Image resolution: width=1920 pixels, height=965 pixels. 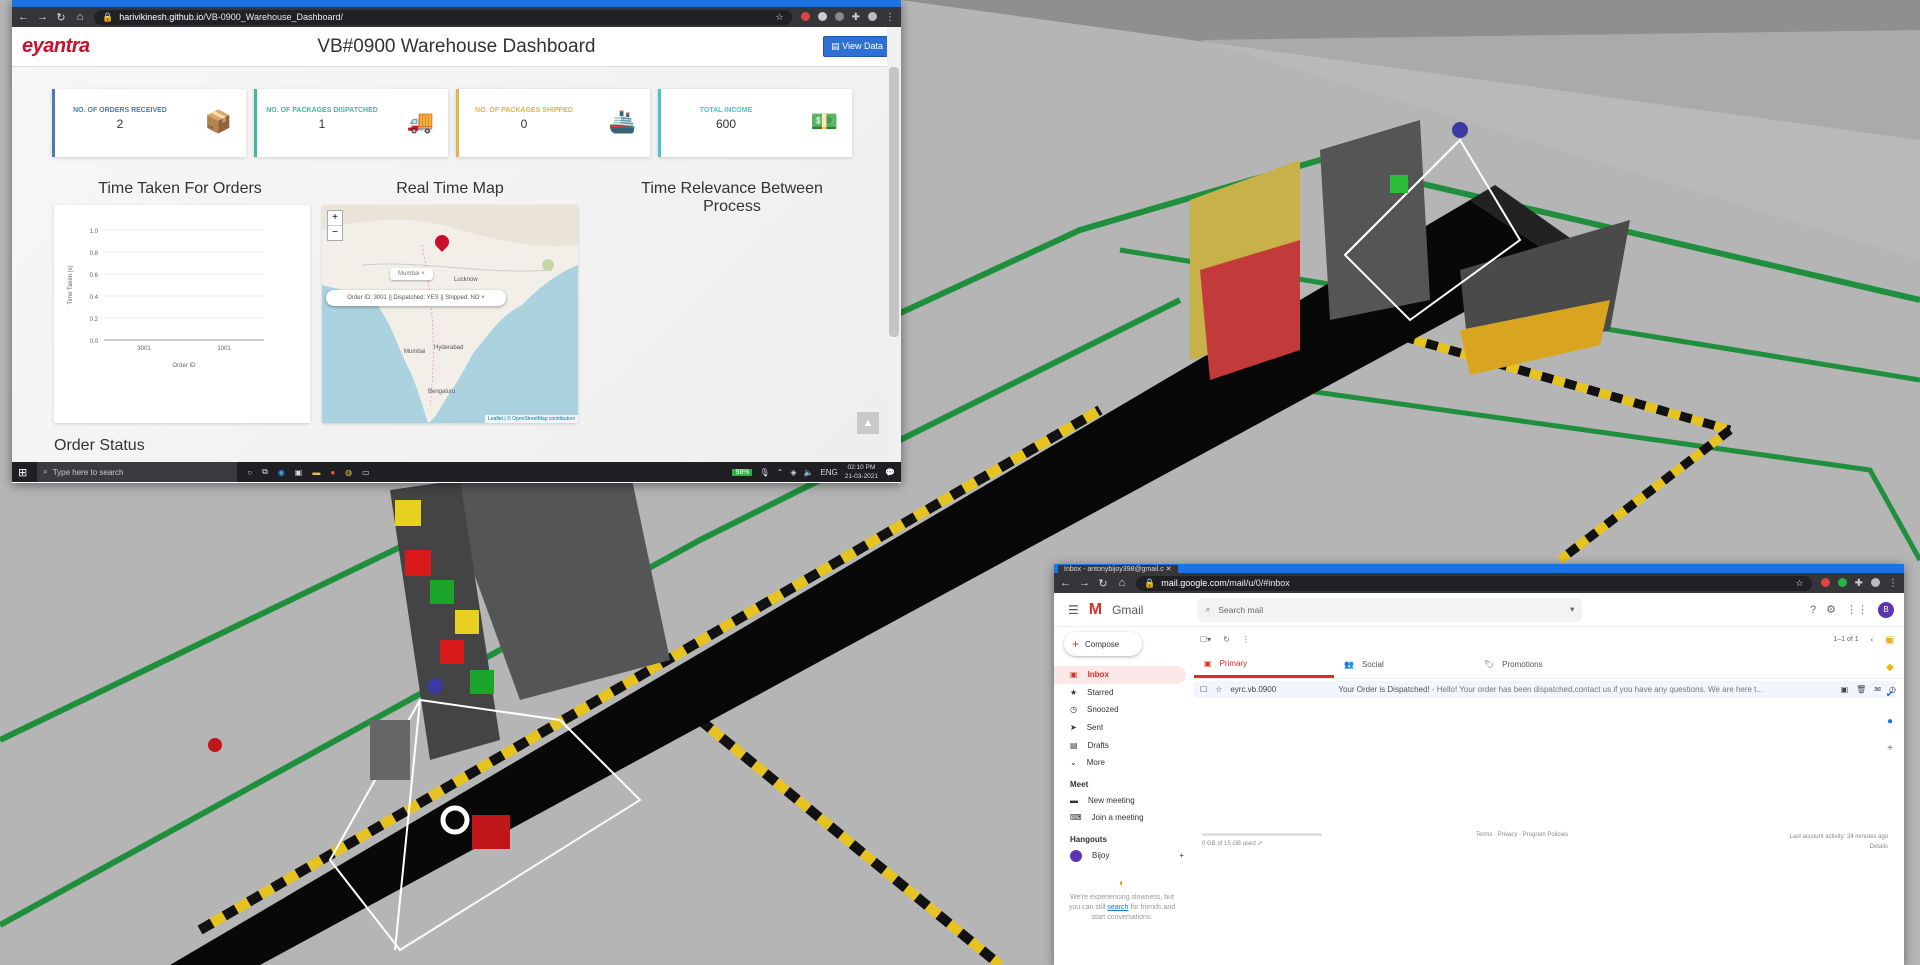 I want to click on email-checkbox: ☐, so click(x=1203, y=689).